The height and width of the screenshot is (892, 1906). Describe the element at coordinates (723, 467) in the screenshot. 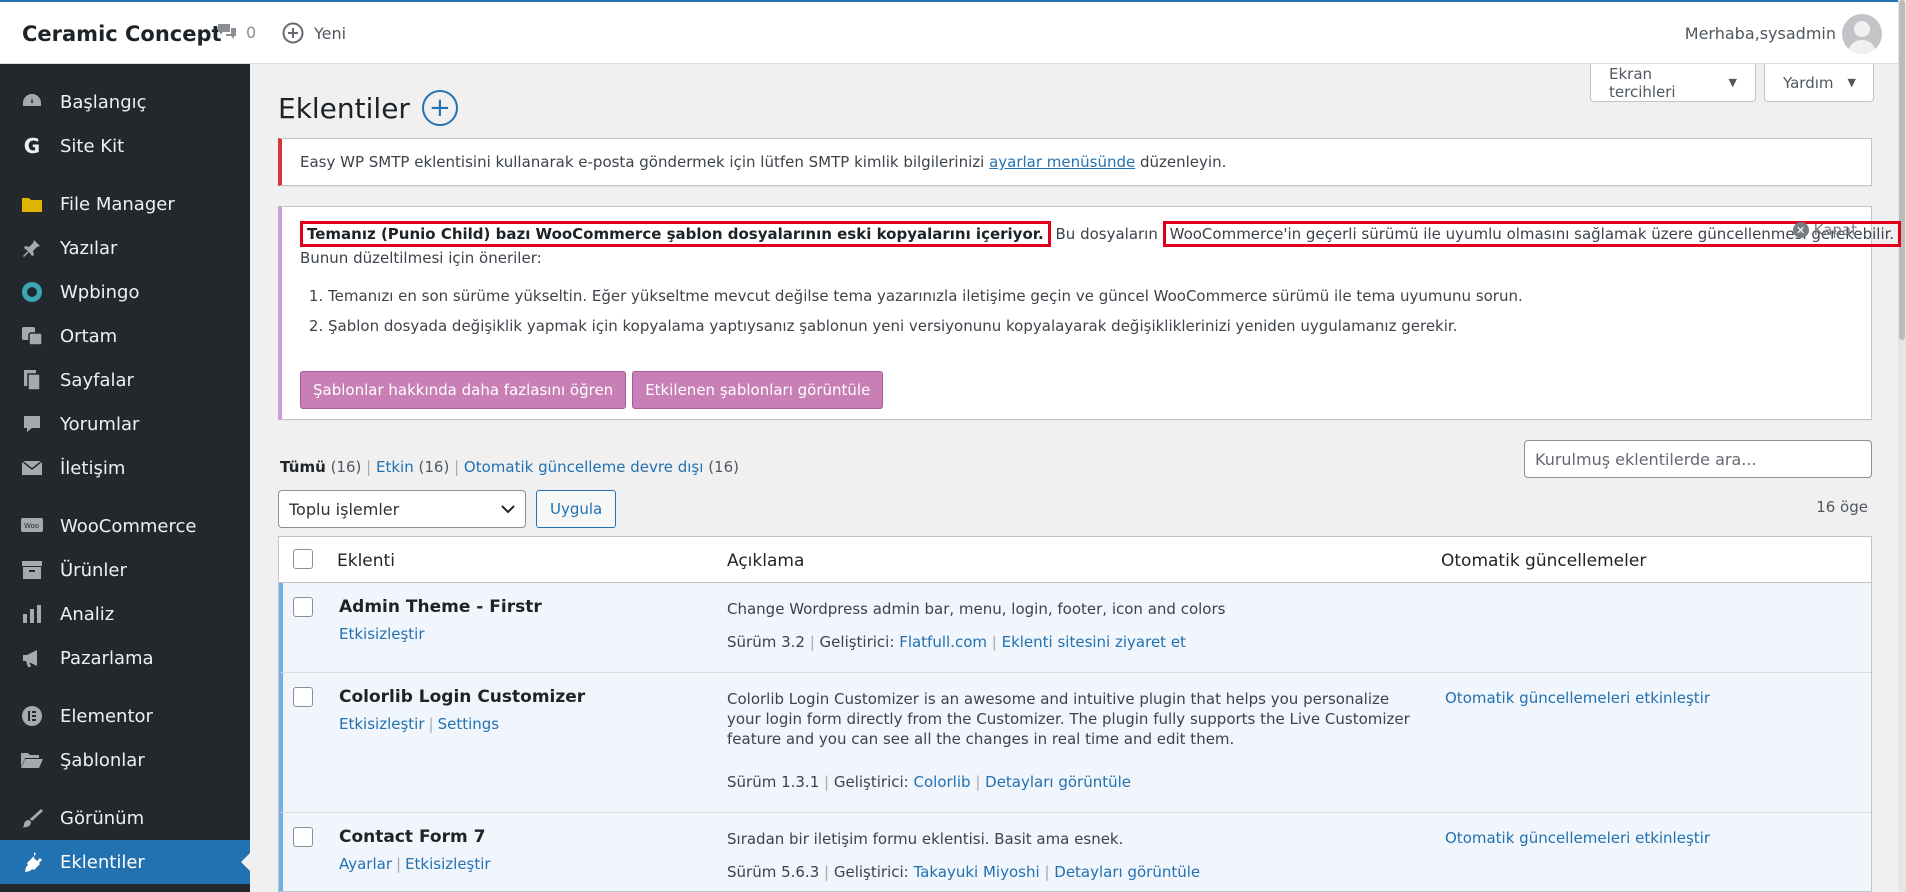

I see `filter-autoupdate-count: (16)` at that location.